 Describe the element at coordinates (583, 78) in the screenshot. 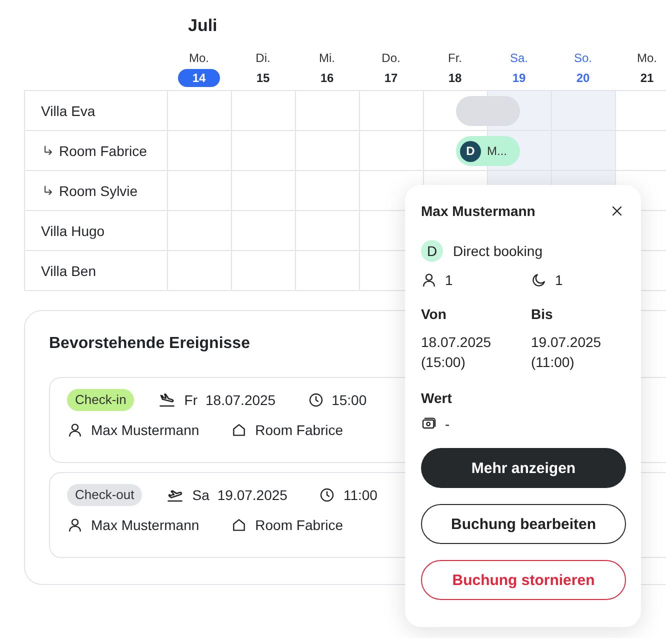

I see `date-label: 20` at that location.